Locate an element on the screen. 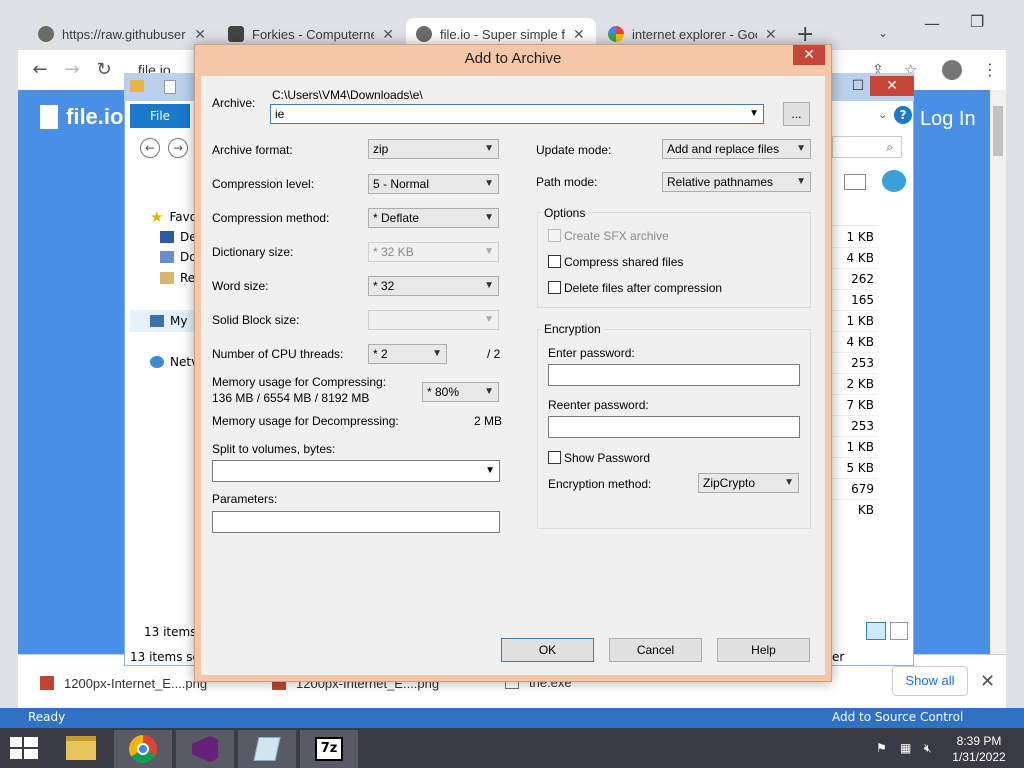 This screenshot has width=1024, height=768. path-mode-select: Relative pathnames ▼ is located at coordinates (736, 182).